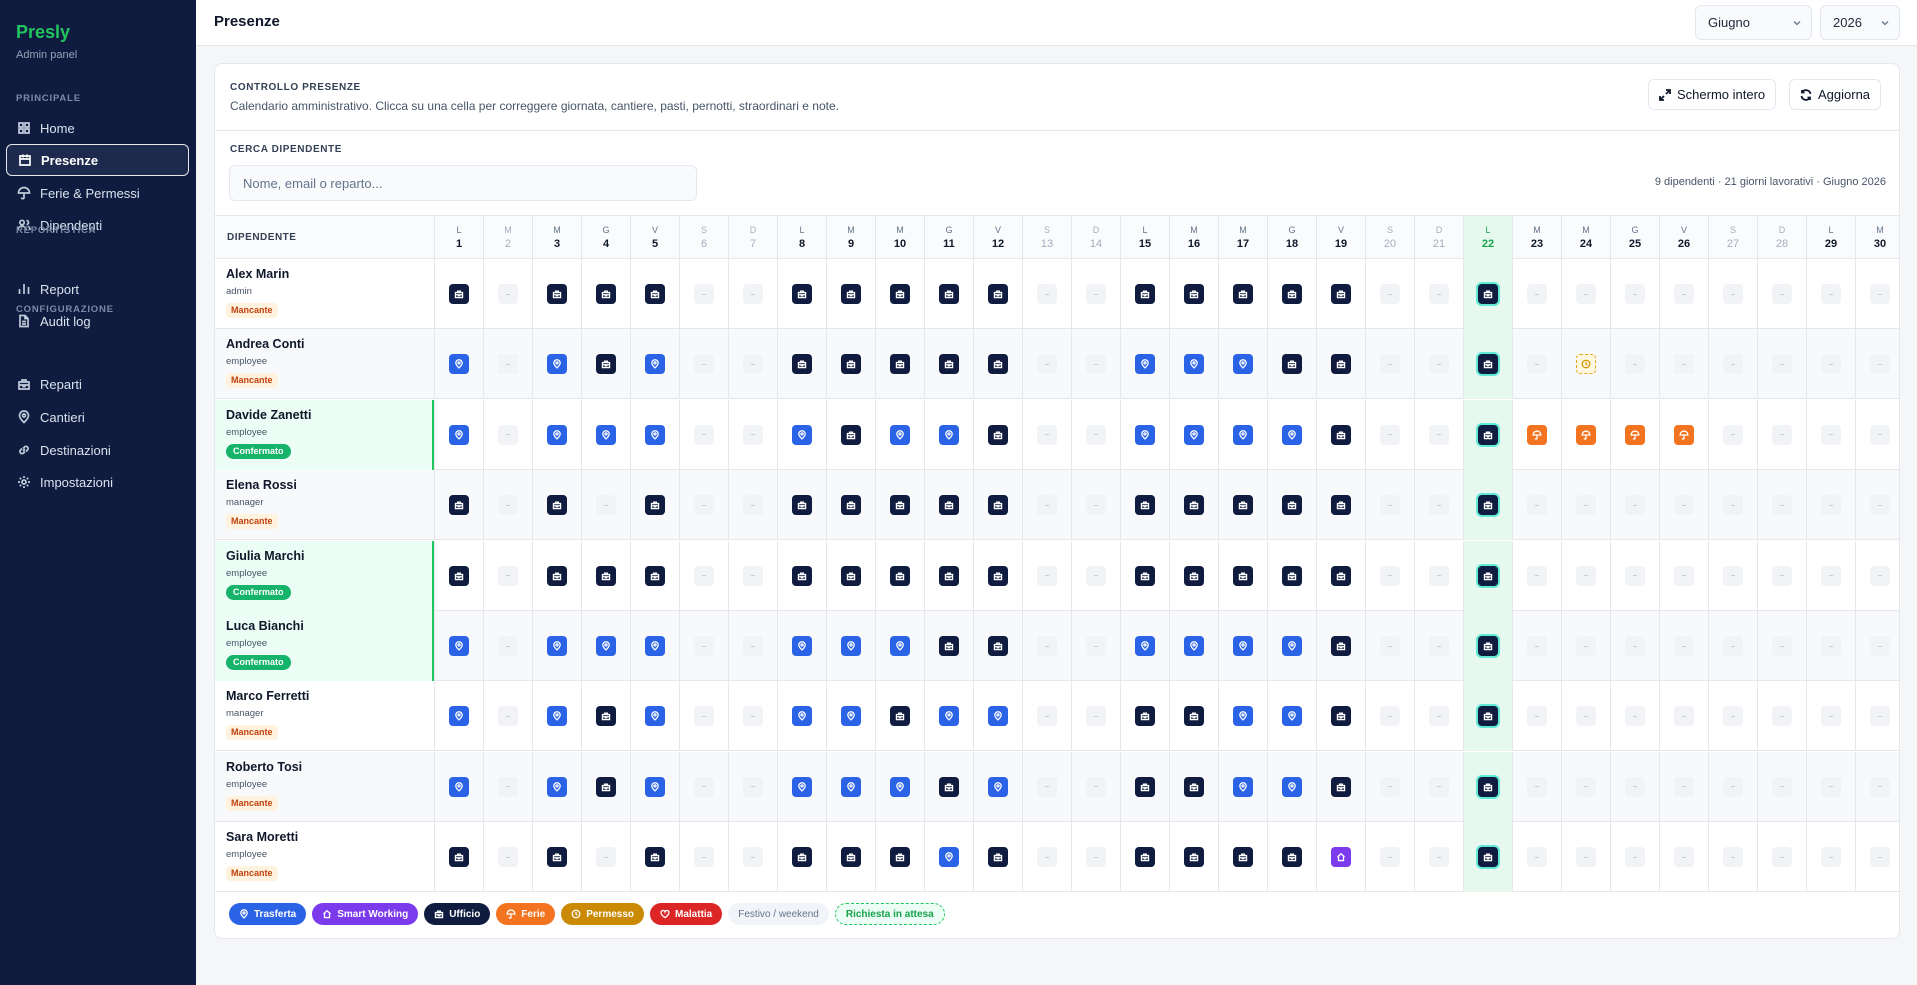 The image size is (1917, 985). Describe the element at coordinates (43, 32) in the screenshot. I see `brand-logo: Presly` at that location.